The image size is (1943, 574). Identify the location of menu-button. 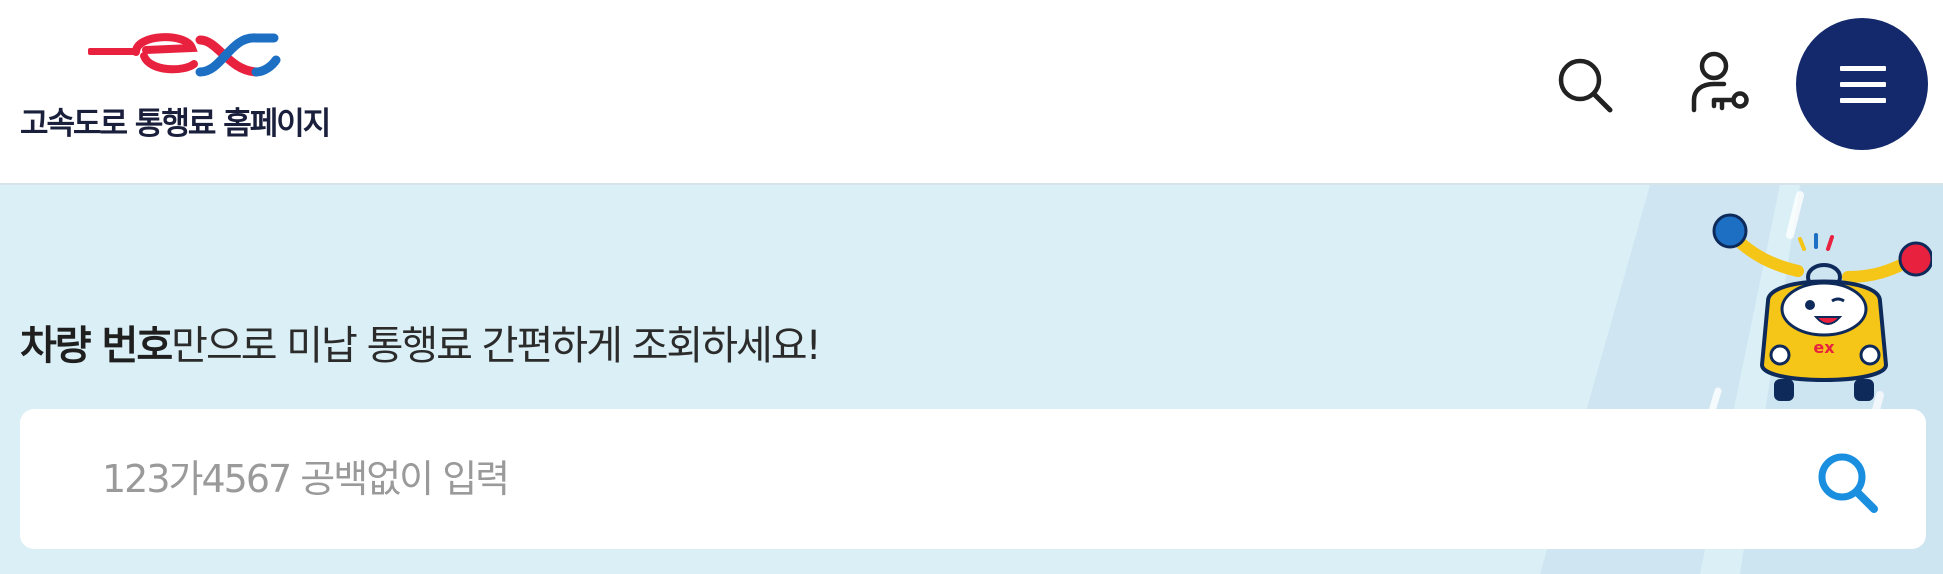
(1862, 84).